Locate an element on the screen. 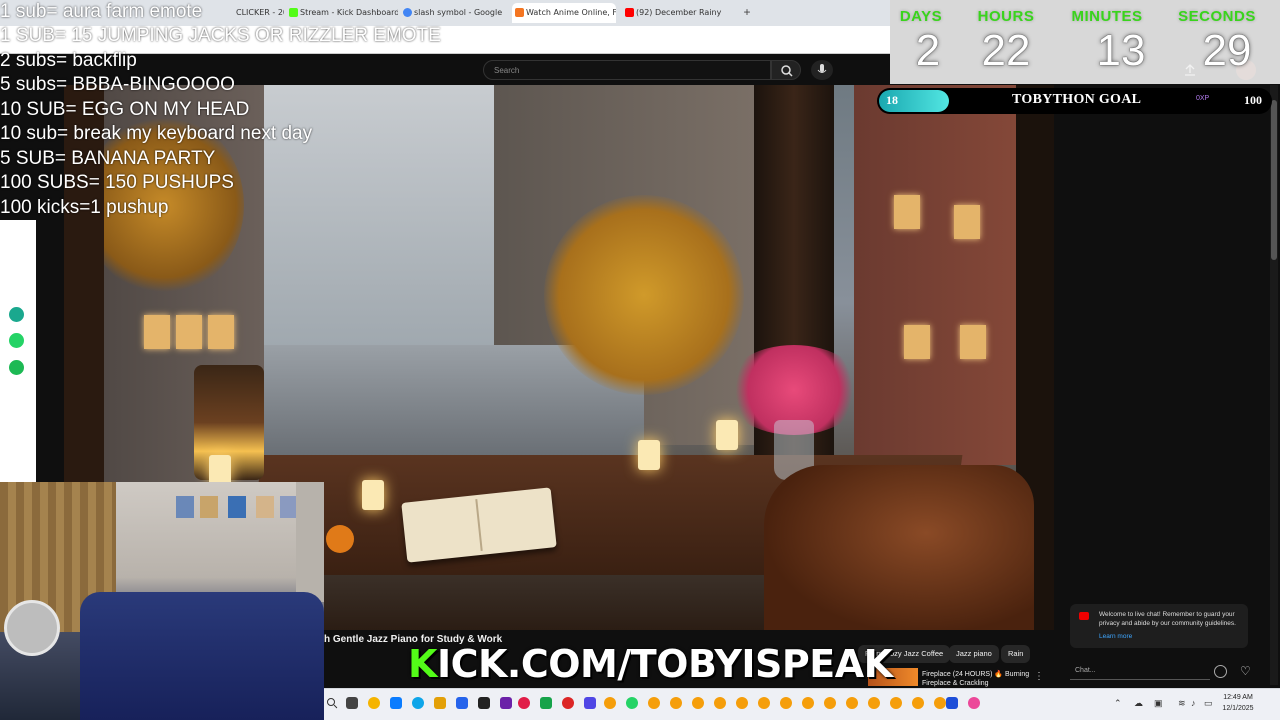  sub-goal-line: 10 SUB= EGG ON MY HEAD is located at coordinates (125, 109).